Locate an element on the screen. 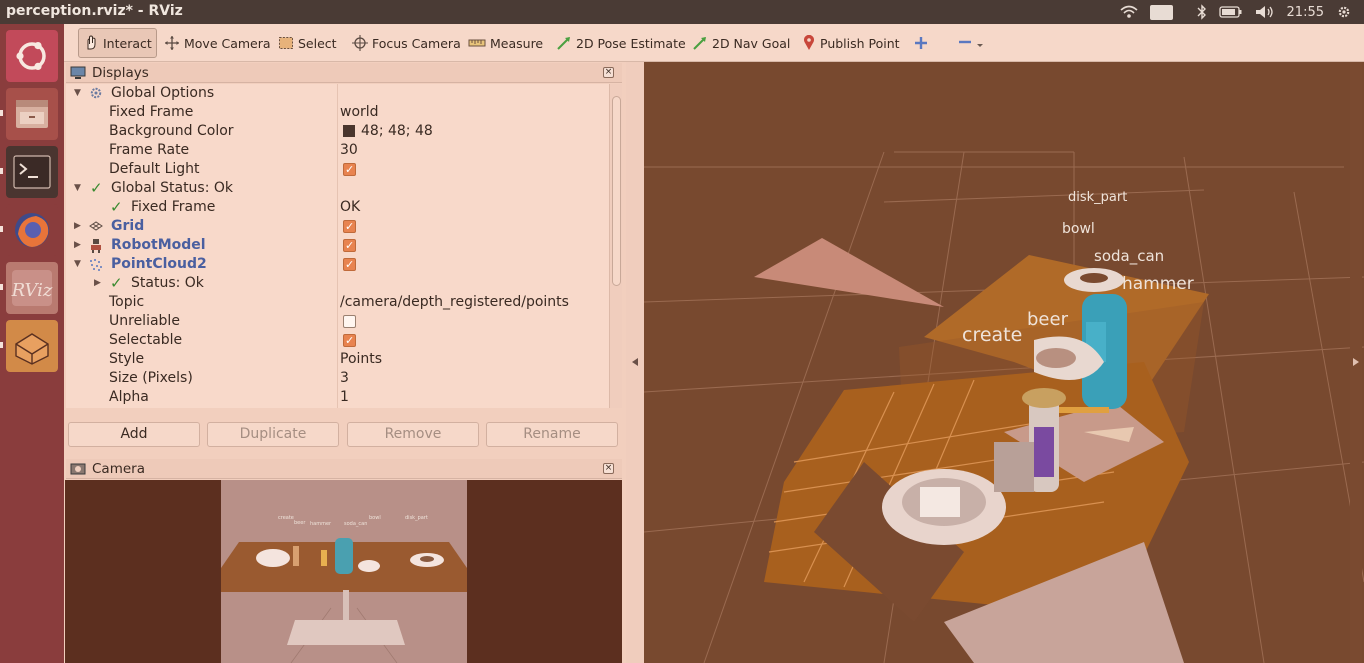  remove-tool-minus-icon is located at coordinates (974, 43).